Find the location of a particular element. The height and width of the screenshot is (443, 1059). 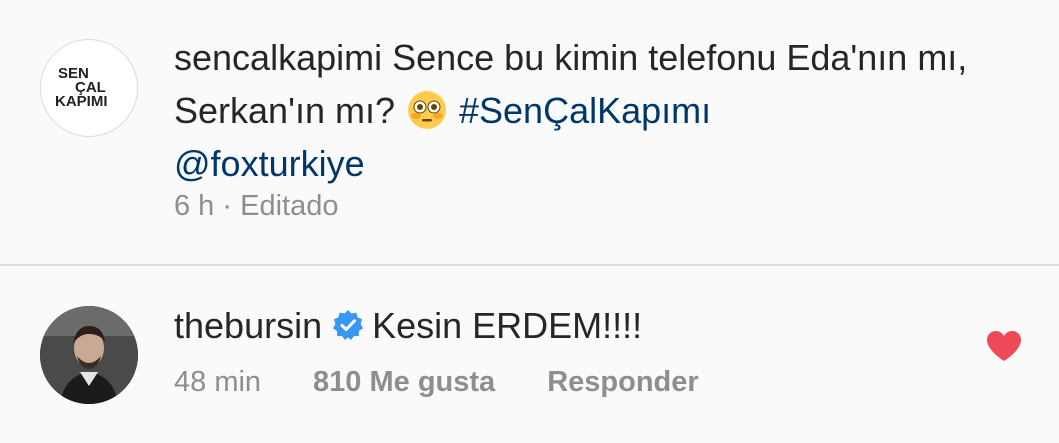

avatar-logo-line-3: KAPIMI is located at coordinates (81, 101).